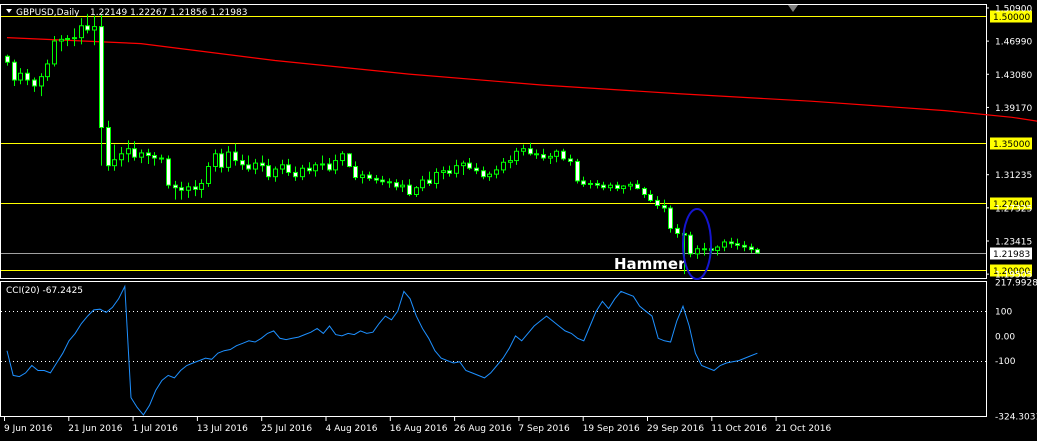  I want to click on level-label: 1.50000, so click(1011, 18).